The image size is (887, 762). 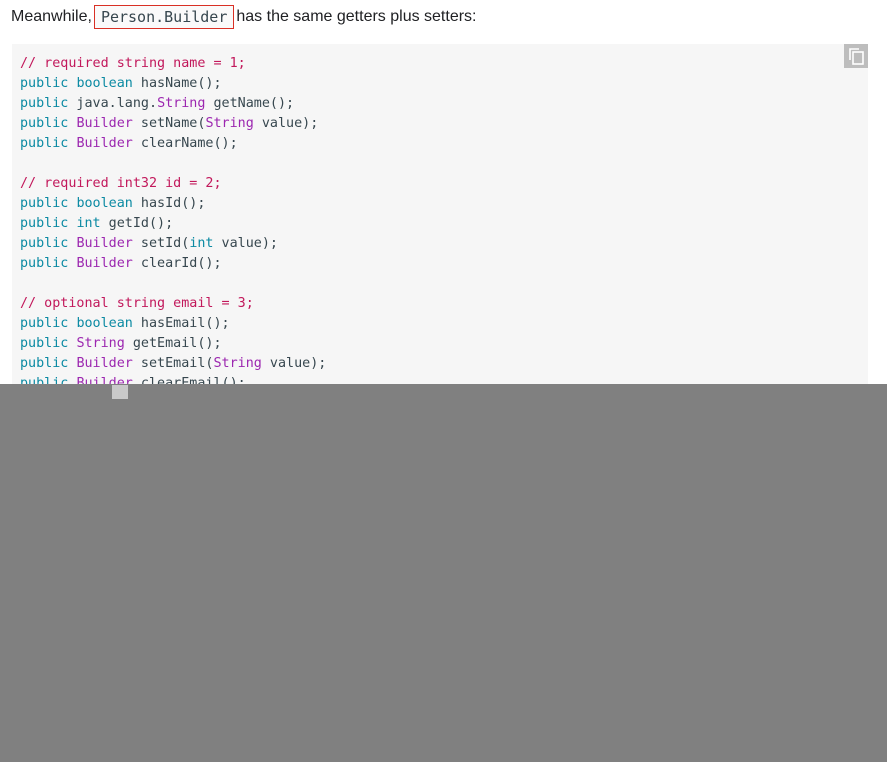 I want to click on code-token-plain: setEmail(, so click(x=173, y=363).